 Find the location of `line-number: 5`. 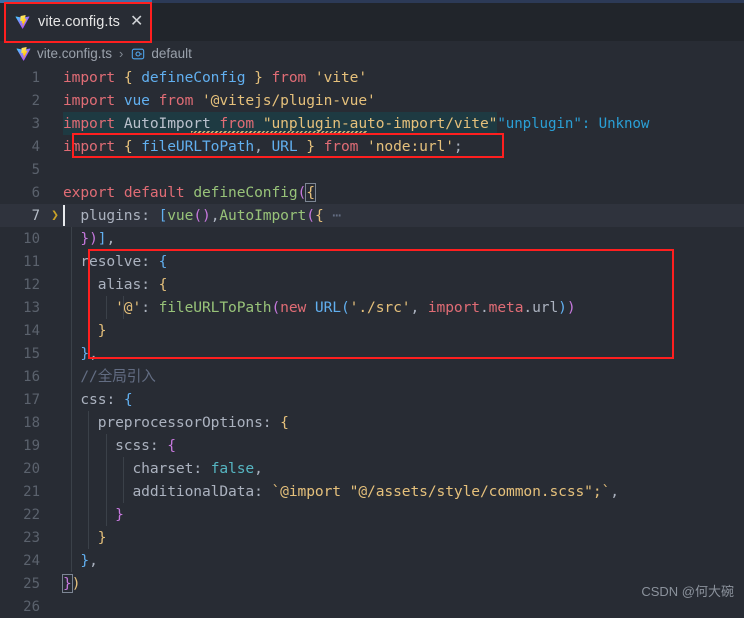

line-number: 5 is located at coordinates (35, 169).